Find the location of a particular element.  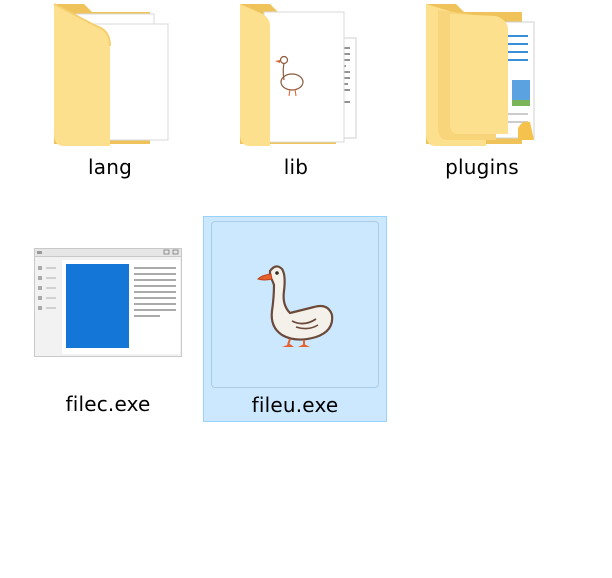

file-label: fileu.exe is located at coordinates (295, 405).